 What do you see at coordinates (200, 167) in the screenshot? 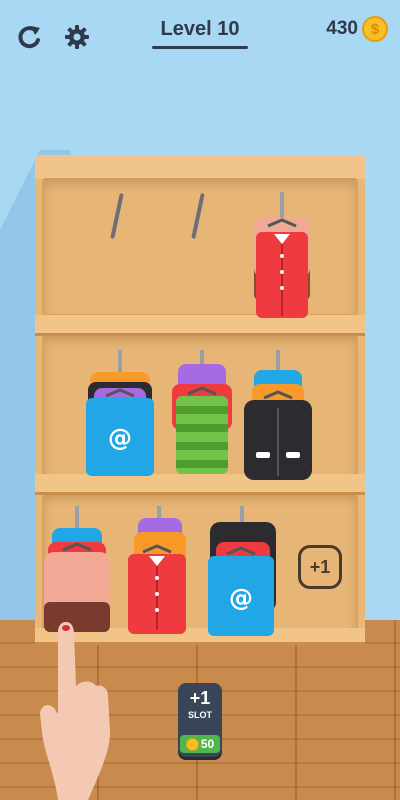
I see `cabinet-top` at bounding box center [200, 167].